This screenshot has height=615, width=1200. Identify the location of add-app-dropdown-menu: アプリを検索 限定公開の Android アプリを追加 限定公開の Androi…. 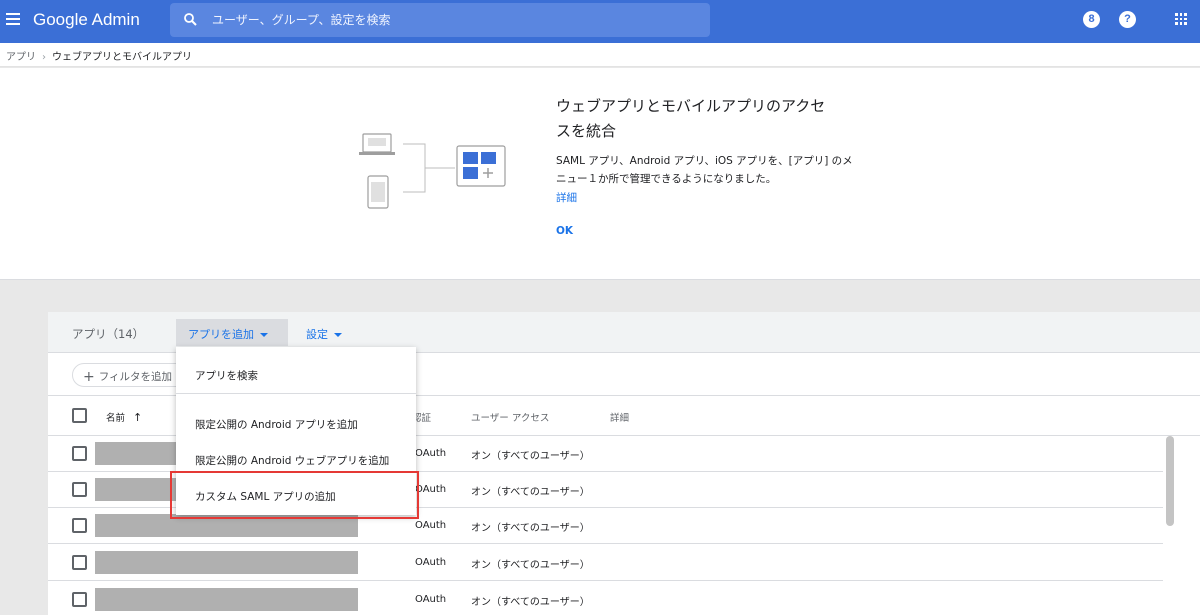
(296, 431).